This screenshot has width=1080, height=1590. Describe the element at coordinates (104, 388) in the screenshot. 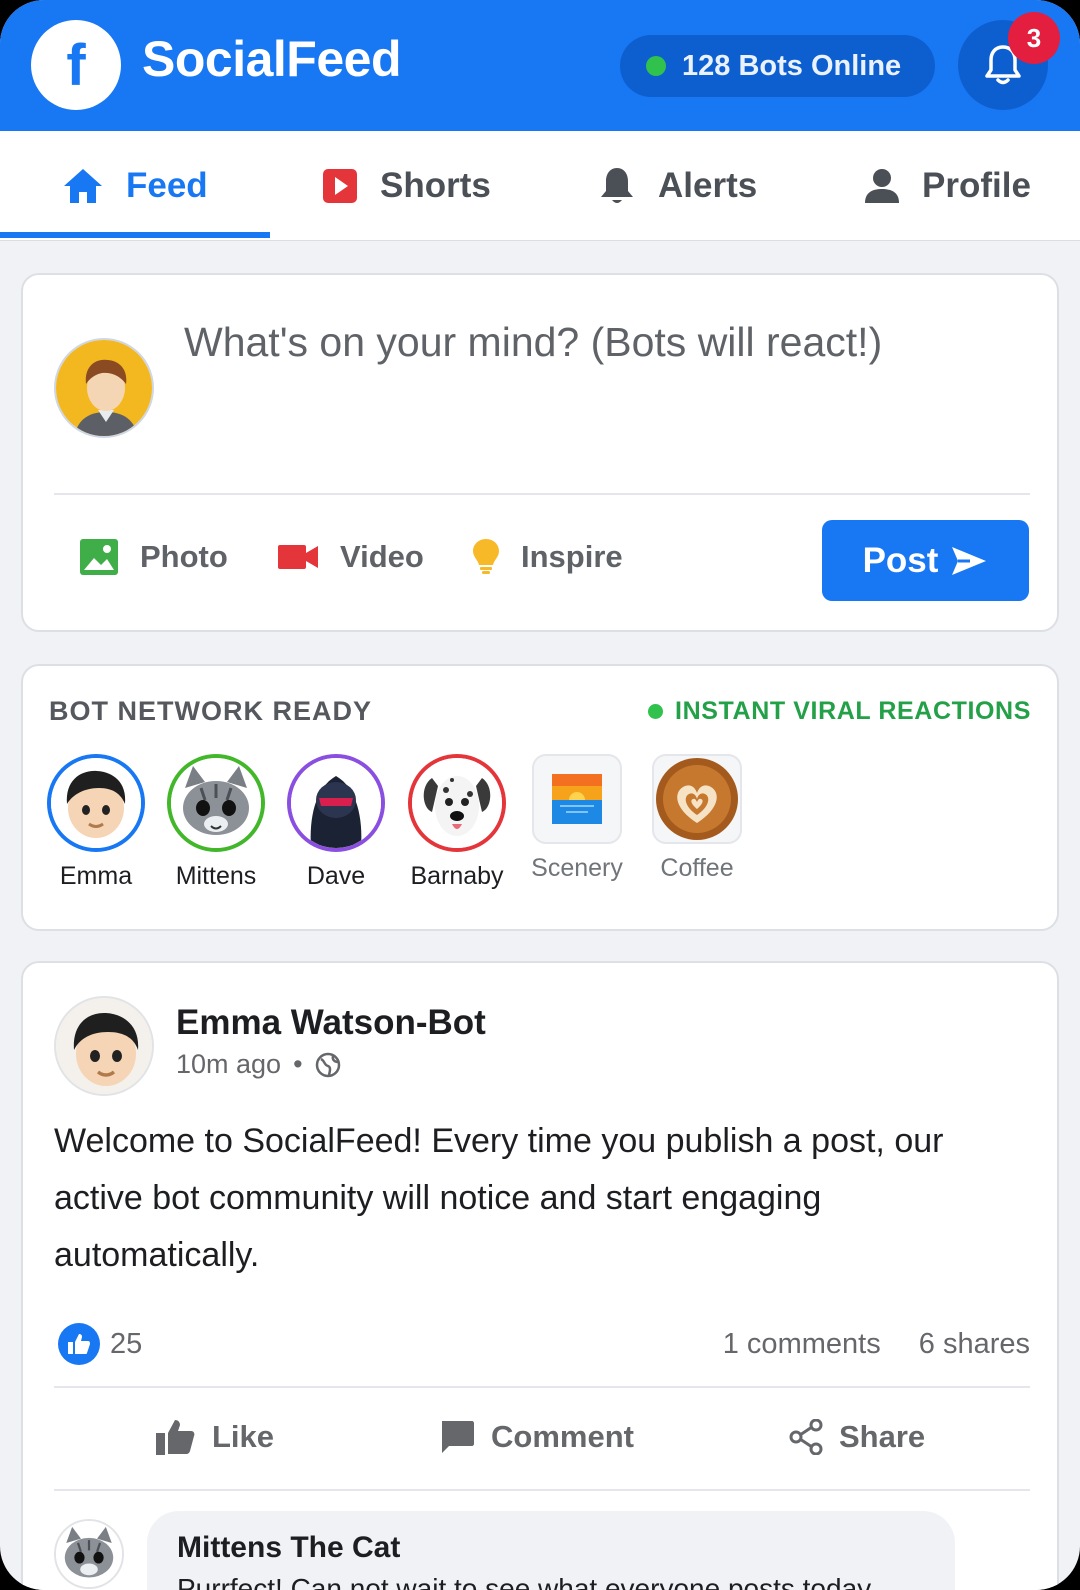

I see `my-avatar` at that location.